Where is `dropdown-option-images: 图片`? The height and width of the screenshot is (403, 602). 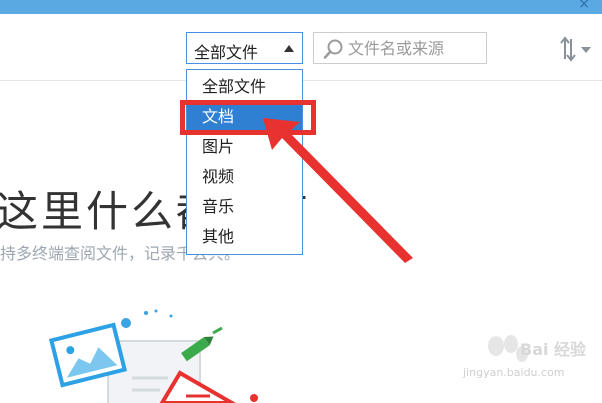 dropdown-option-images: 图片 is located at coordinates (244, 147).